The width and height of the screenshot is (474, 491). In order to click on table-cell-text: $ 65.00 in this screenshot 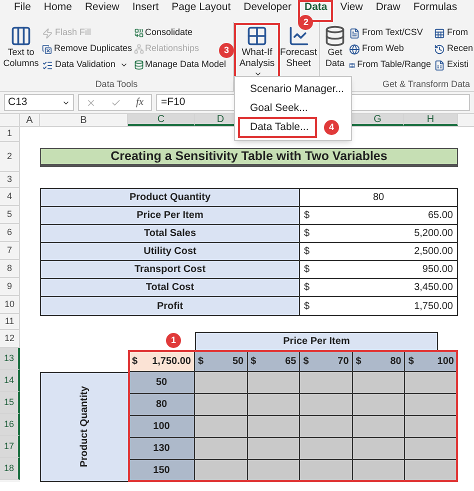, I will do `click(378, 216)`.